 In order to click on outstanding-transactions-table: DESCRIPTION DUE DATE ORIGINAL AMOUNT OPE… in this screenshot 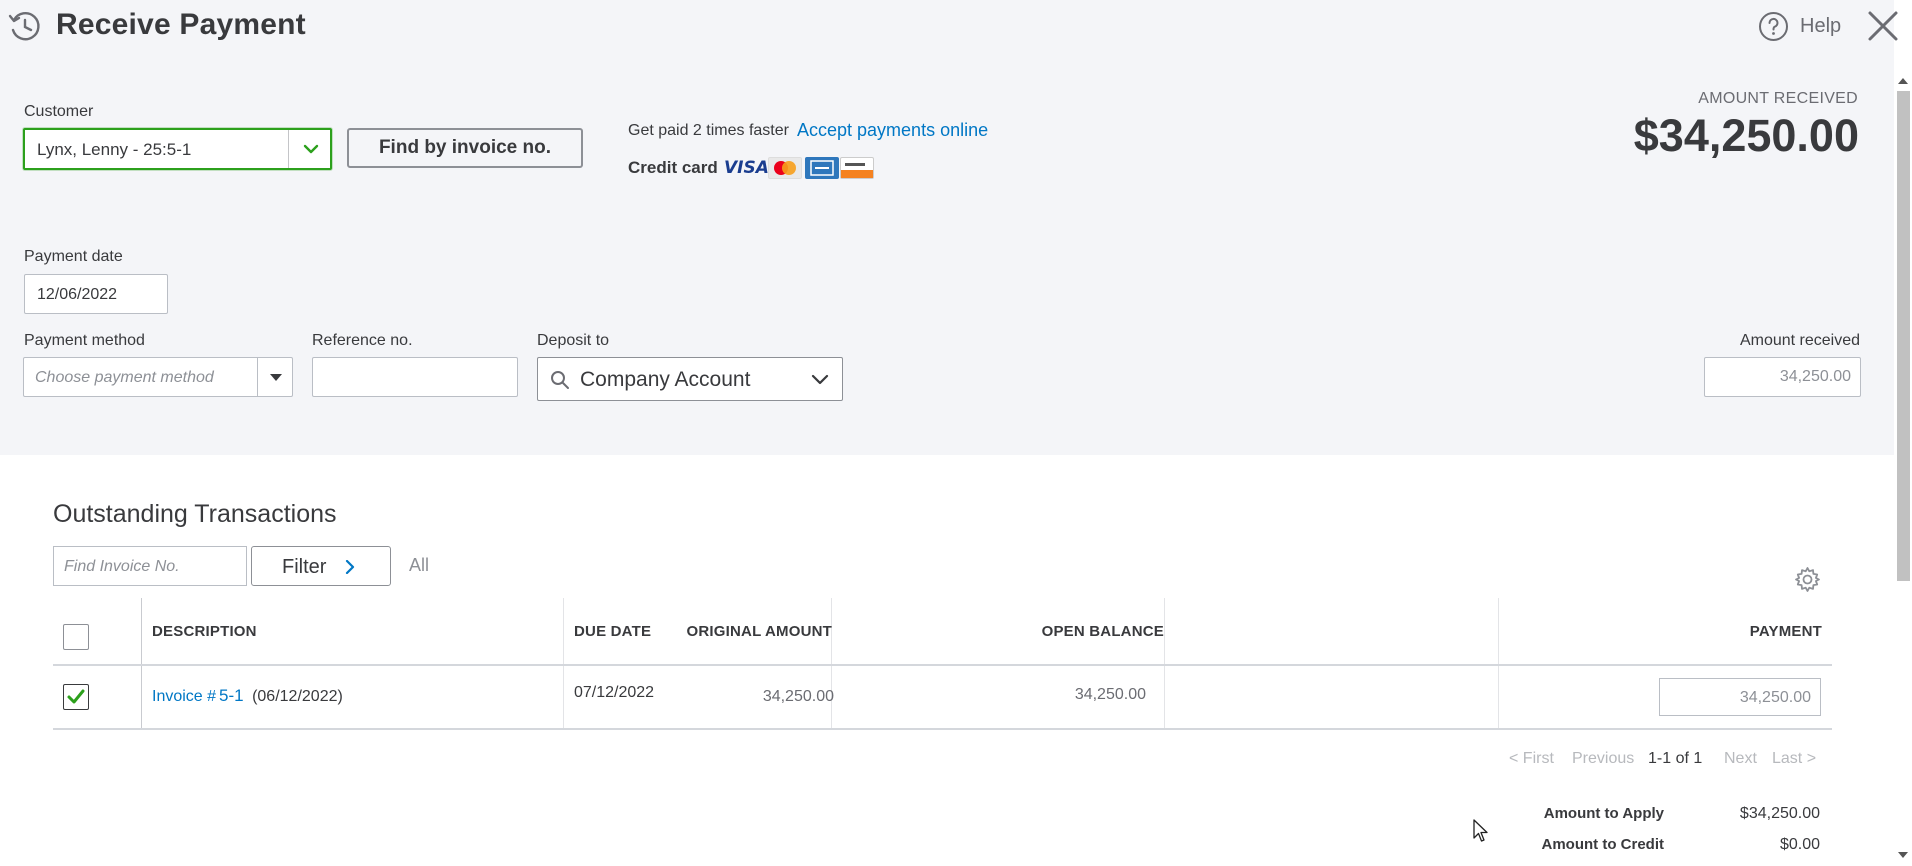, I will do `click(942, 664)`.